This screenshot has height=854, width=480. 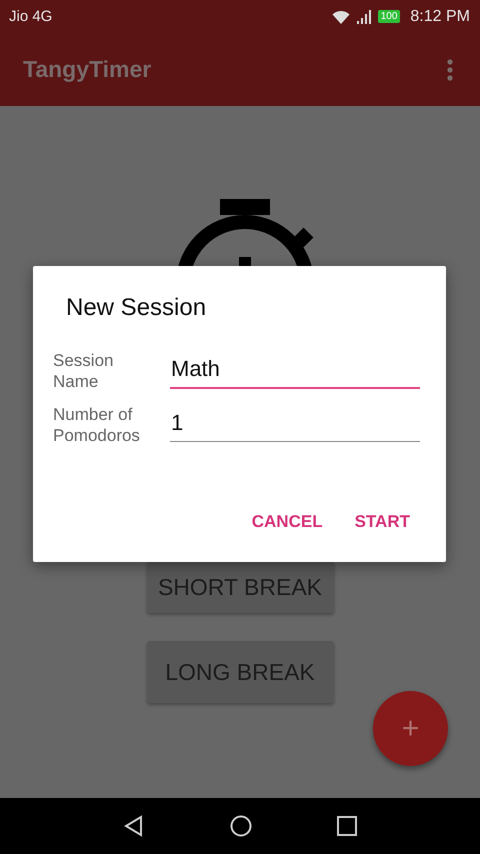 I want to click on input-field: 1, so click(x=295, y=423).